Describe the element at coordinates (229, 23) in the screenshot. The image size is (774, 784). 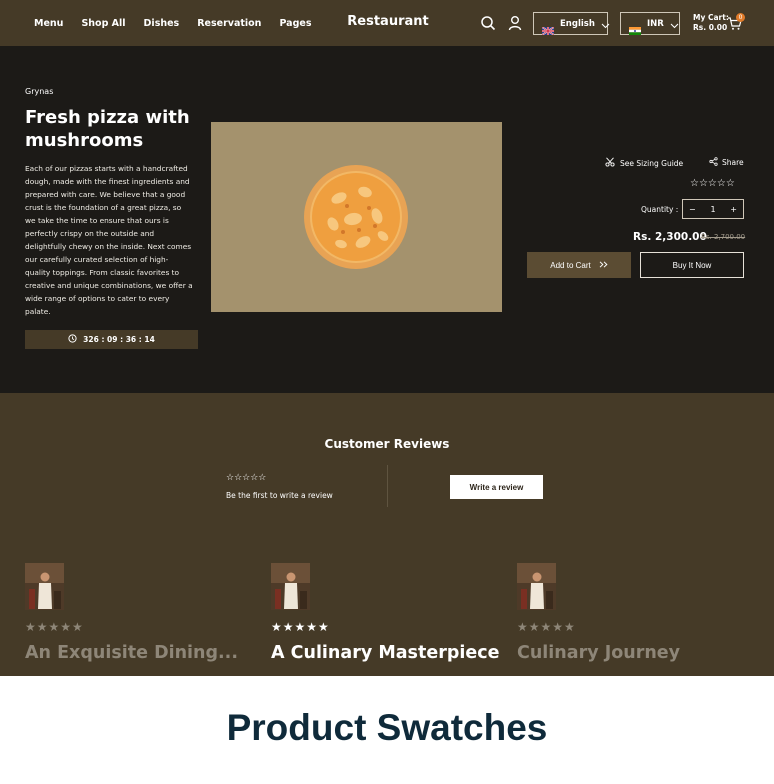
I see `nav-reservation: Reservation` at that location.